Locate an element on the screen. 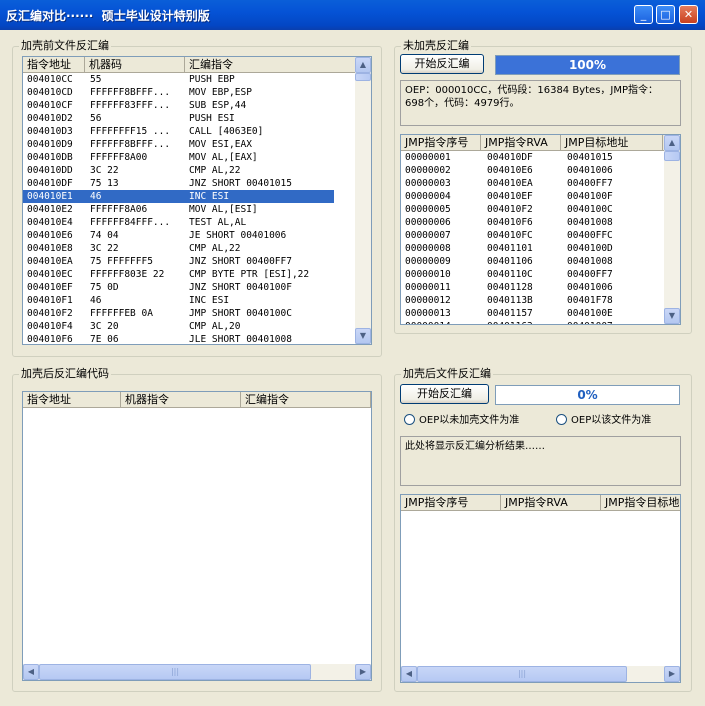  maximize-button: □ is located at coordinates (665, 14).